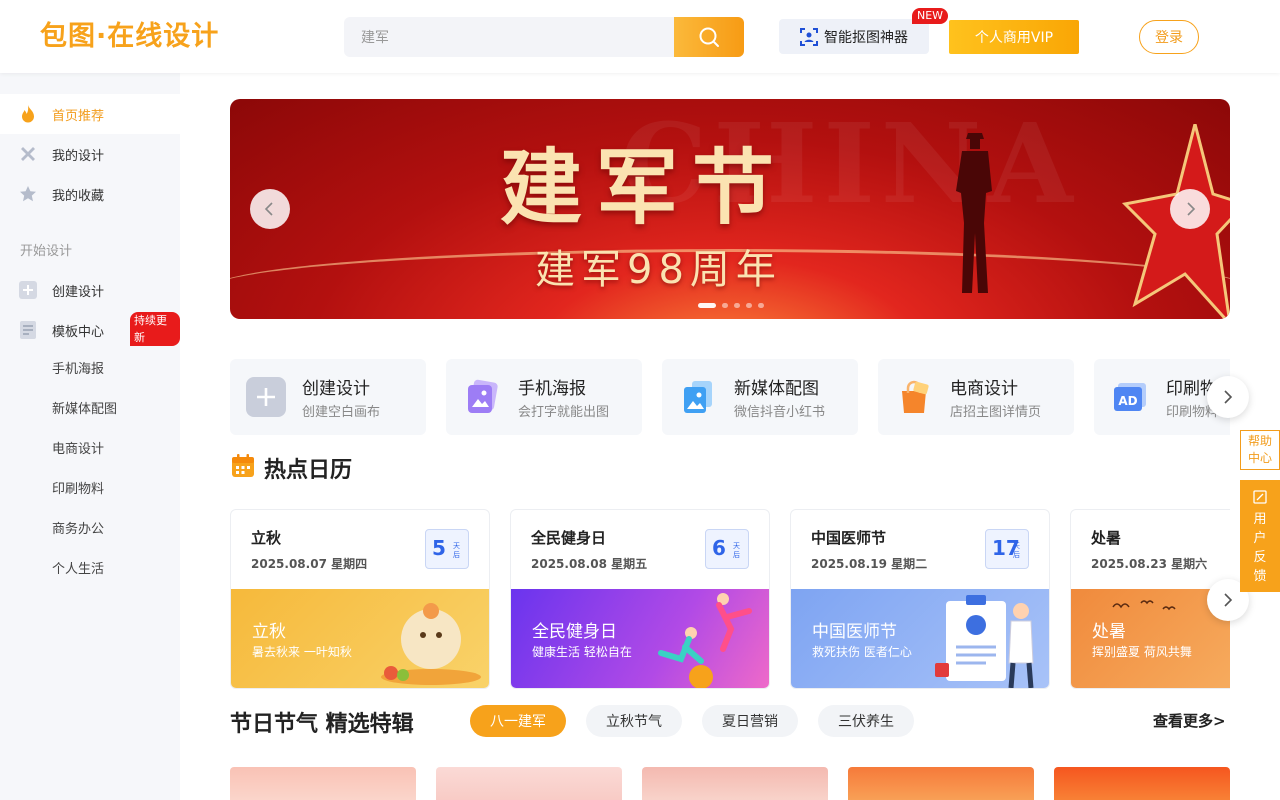  Describe the element at coordinates (78, 450) in the screenshot. I see `sidebar-sub-ecommerce: 电商设计` at that location.